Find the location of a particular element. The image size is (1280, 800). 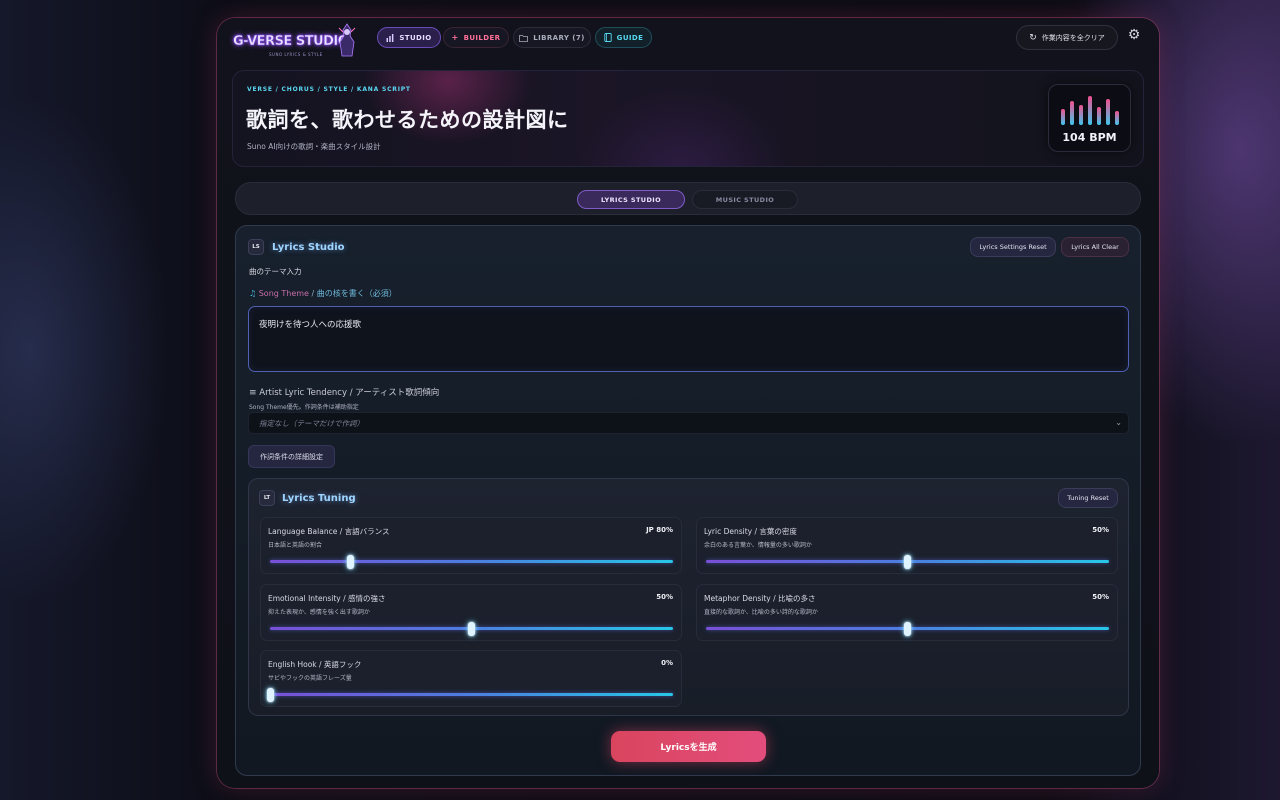

generate-lyrics-button: Lyricsを生成 is located at coordinates (688, 746).